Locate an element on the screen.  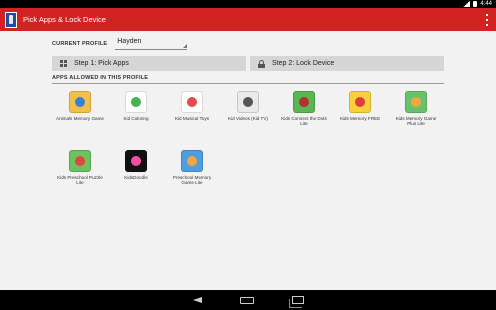
profile-label: CURRENT PROFILE is located at coordinates (80, 44).